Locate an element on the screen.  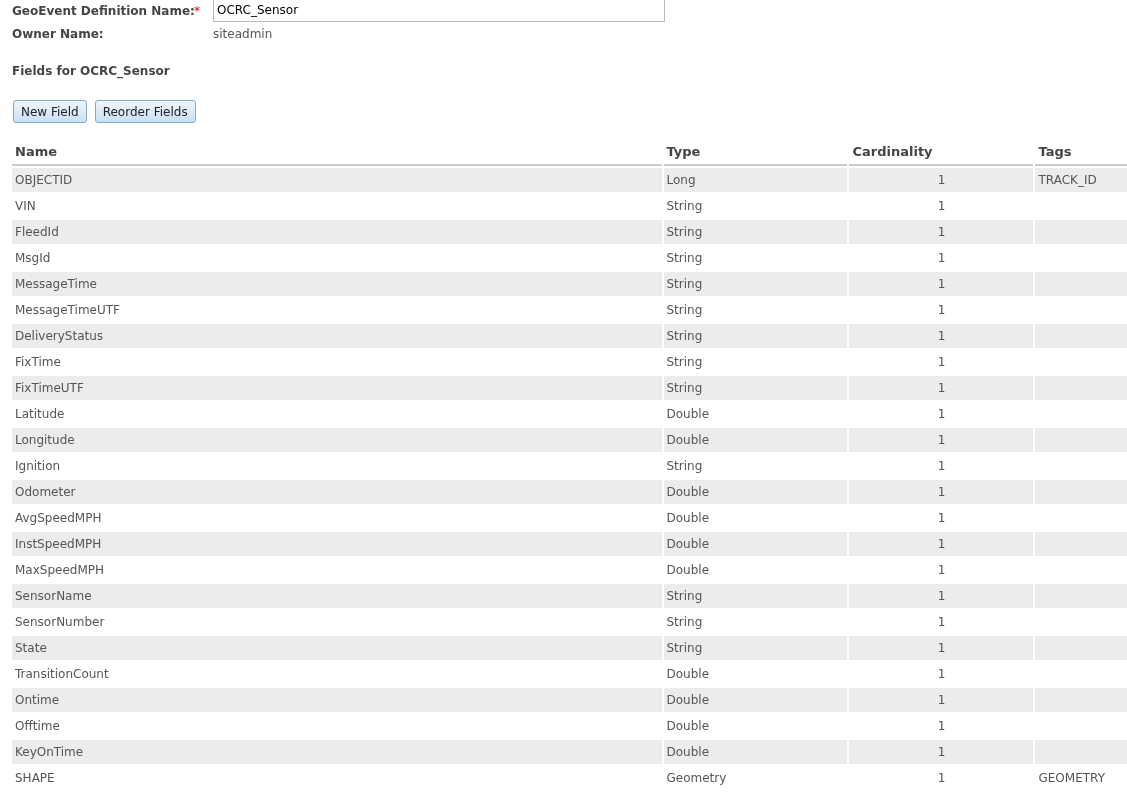
action-button: New Field is located at coordinates (50, 111).